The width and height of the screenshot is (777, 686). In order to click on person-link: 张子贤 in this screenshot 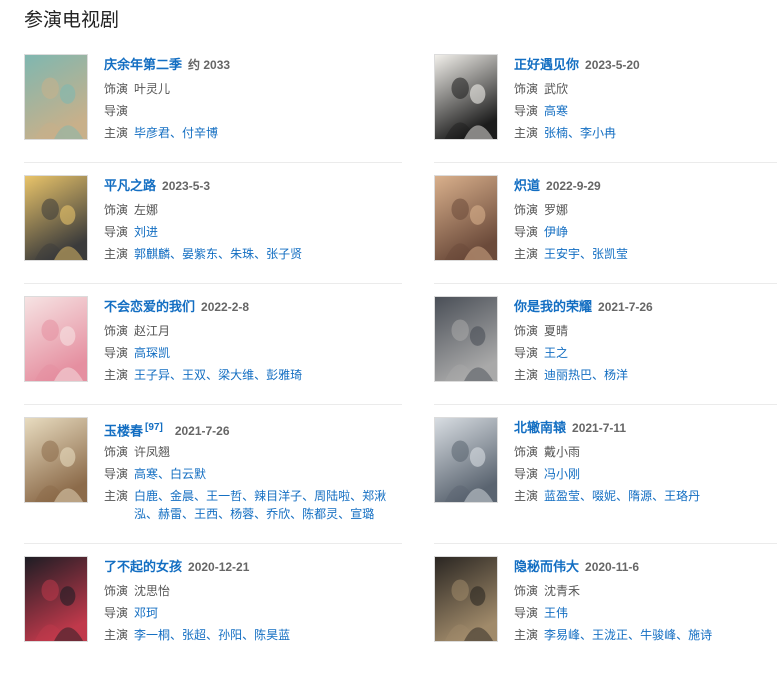, I will do `click(284, 254)`.